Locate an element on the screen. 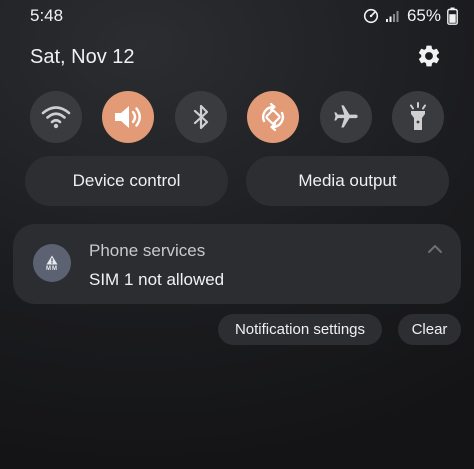 Image resolution: width=474 pixels, height=469 pixels. notification-actions: Notification settings Clear is located at coordinates (237, 330).